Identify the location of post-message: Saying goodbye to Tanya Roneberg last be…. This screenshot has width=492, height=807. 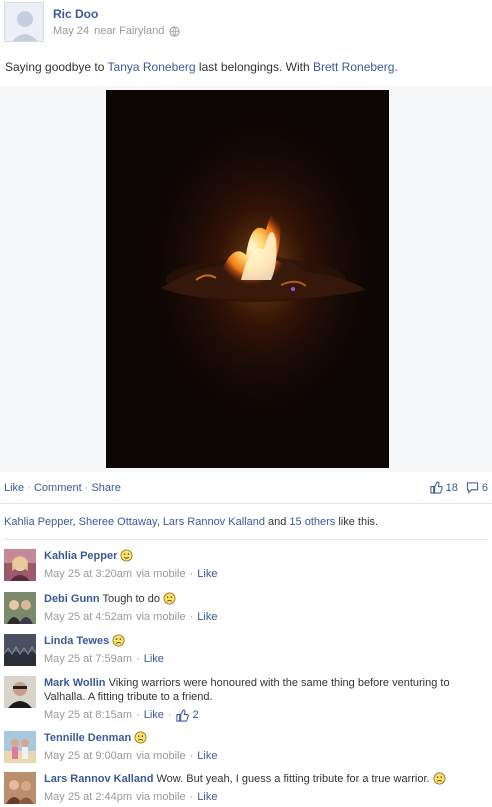
(201, 67).